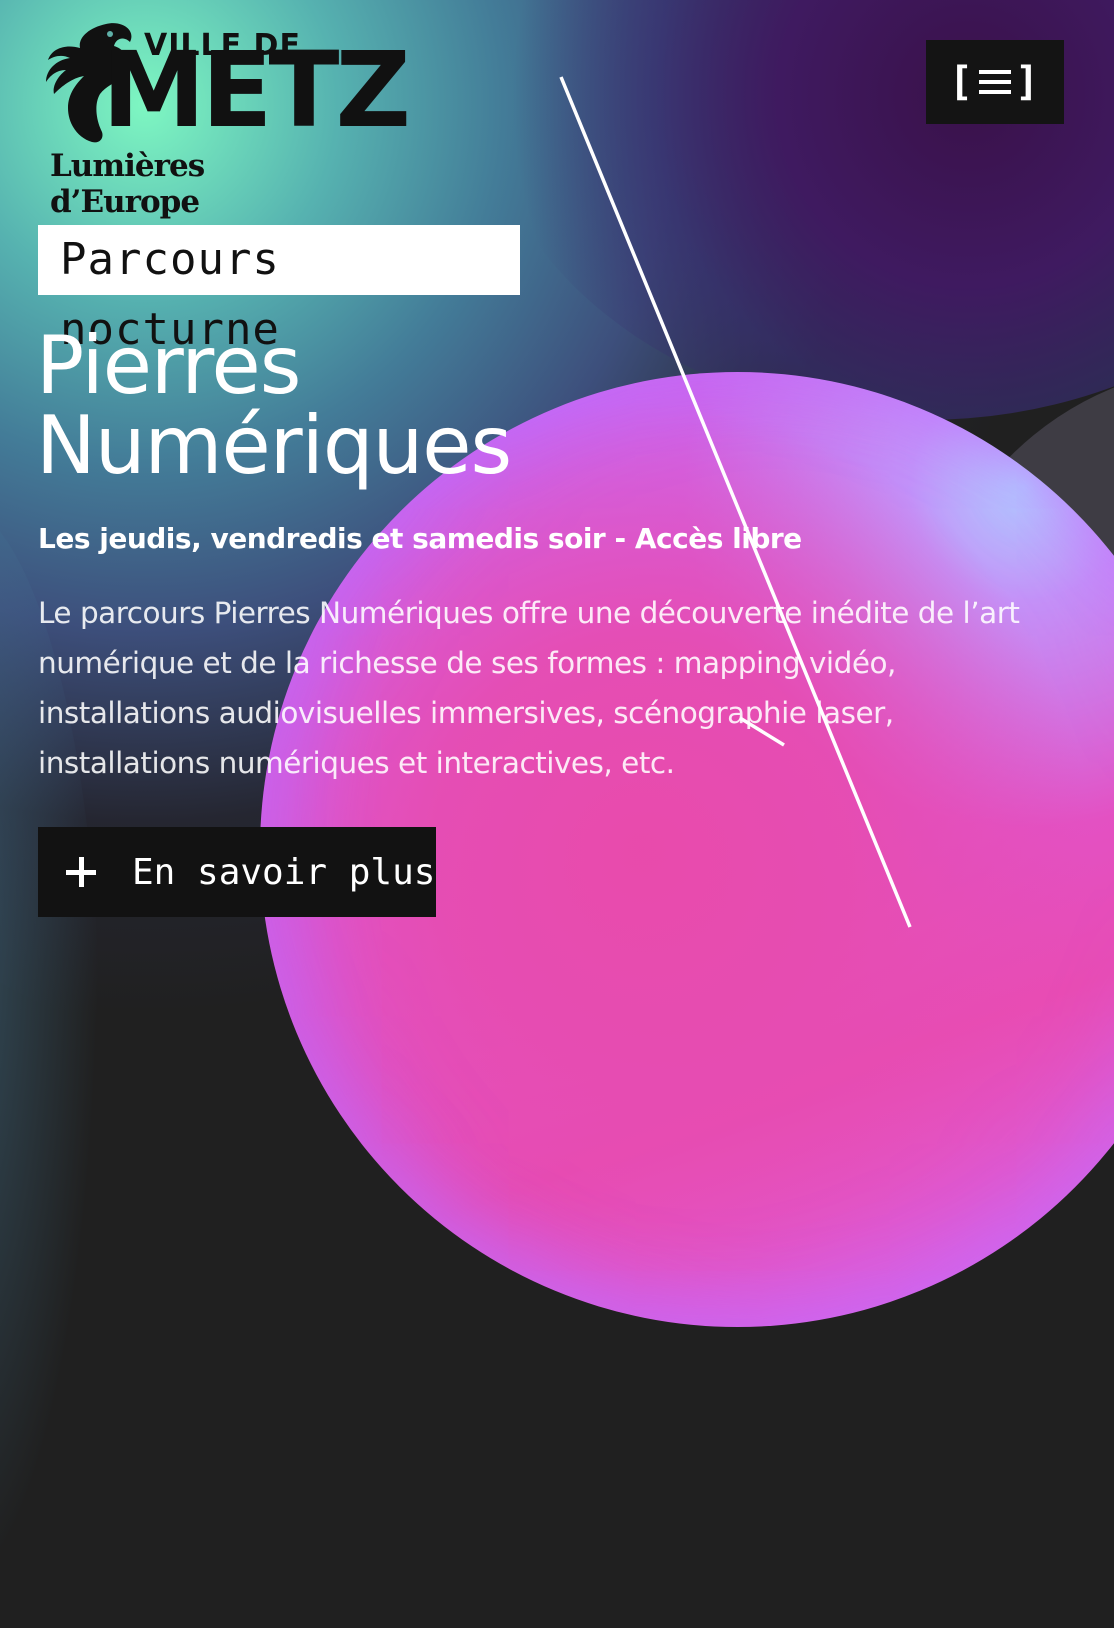 This screenshot has height=1628, width=1114. I want to click on logo-metz: METZ, so click(256, 90).